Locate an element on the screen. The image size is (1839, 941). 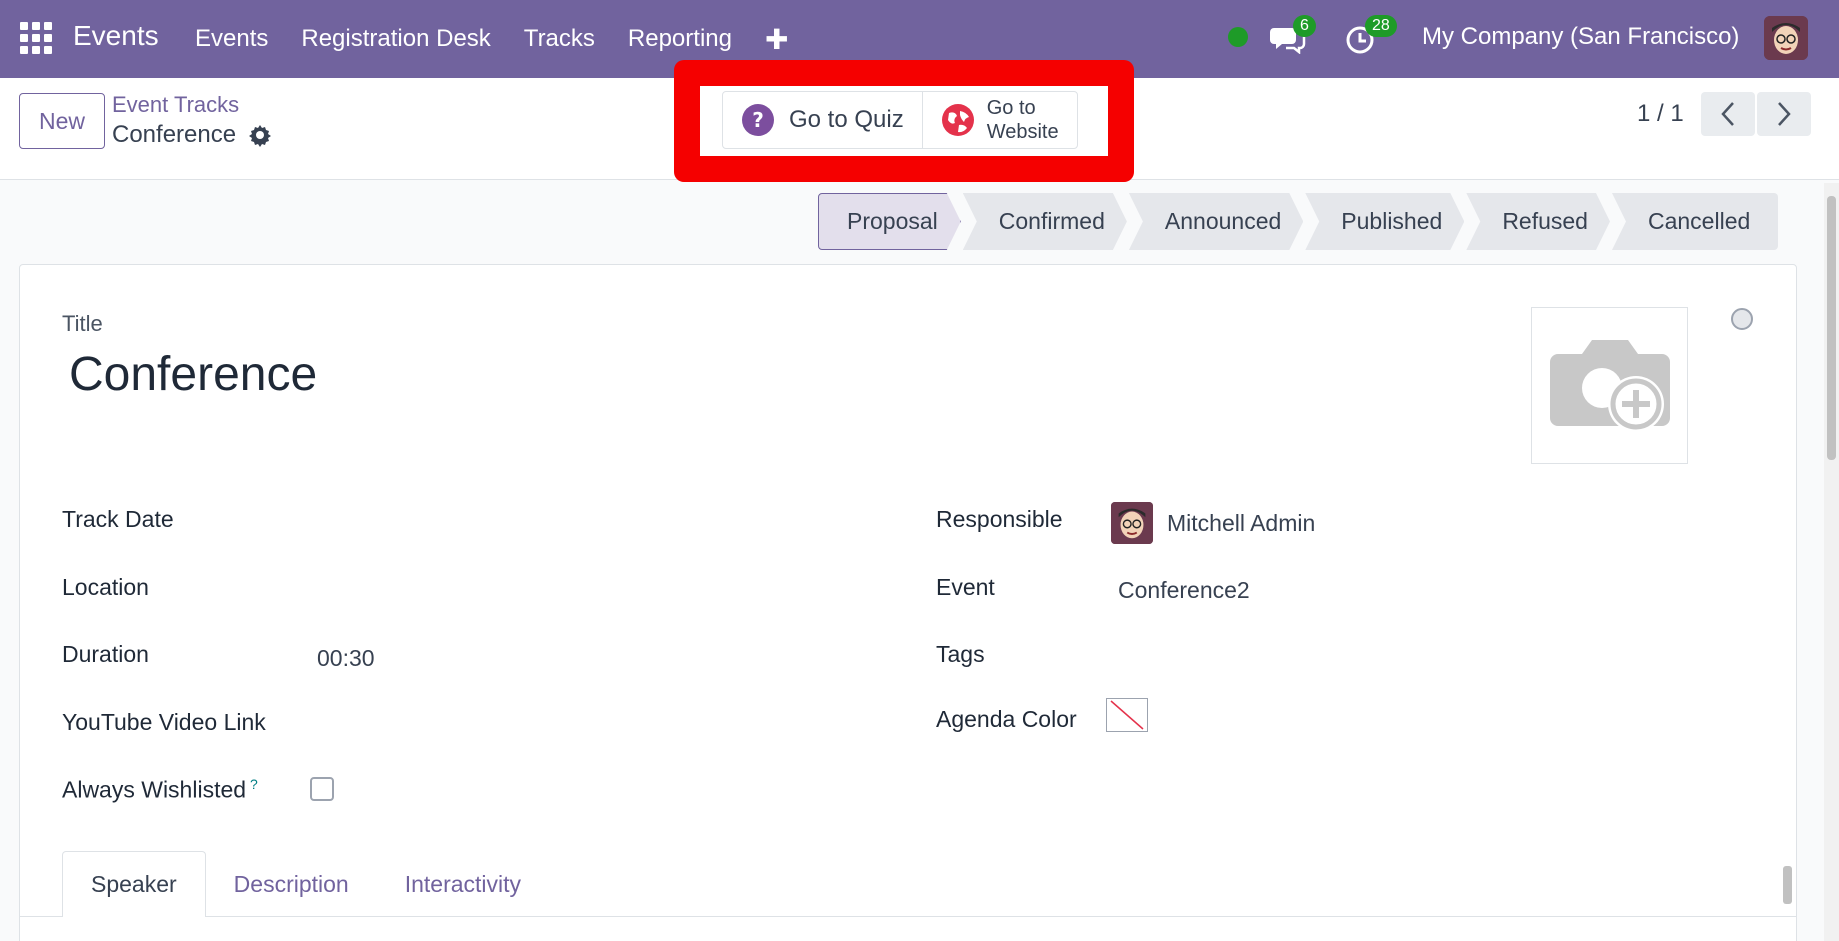
tab-speaker: Speaker is located at coordinates (134, 884).